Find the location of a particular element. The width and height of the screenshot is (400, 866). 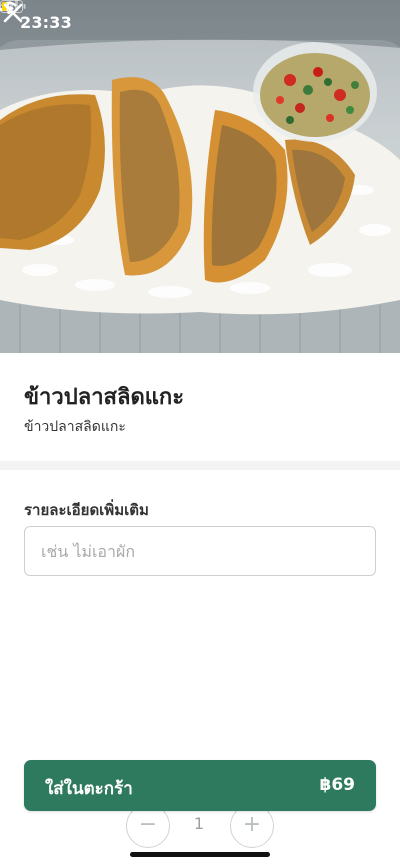

add-to-cart-button: ใส่ในตะกร้า ฿69 is located at coordinates (200, 785).